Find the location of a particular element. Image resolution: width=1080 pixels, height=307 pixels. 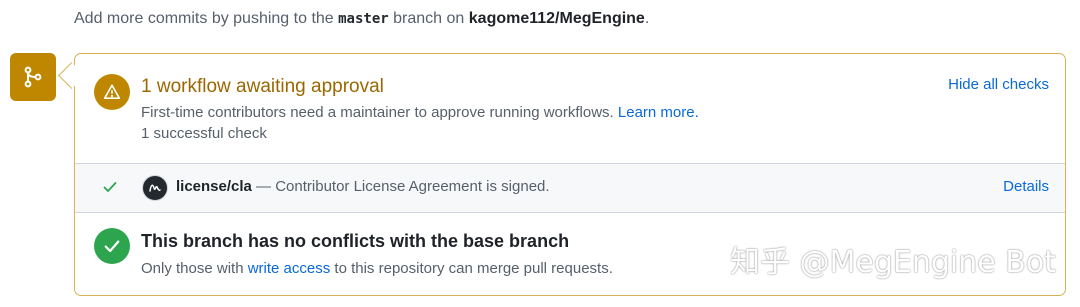

git-branch-icon is located at coordinates (33, 77).